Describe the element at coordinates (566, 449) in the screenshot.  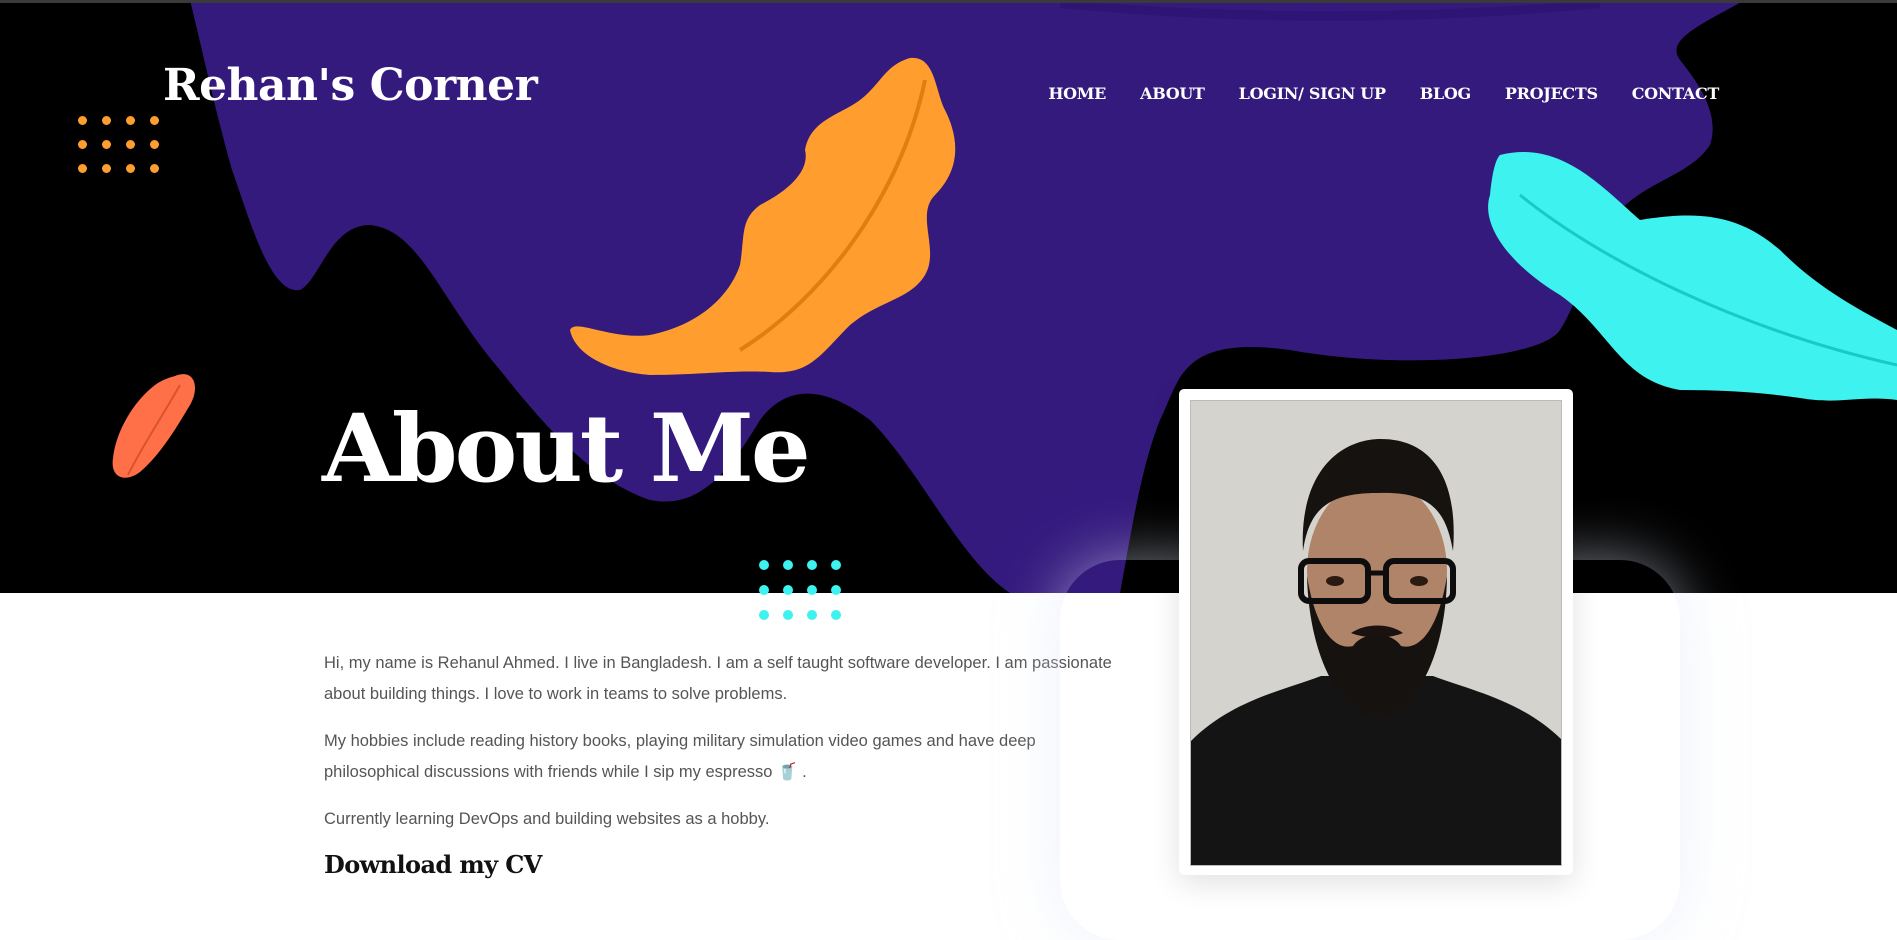
I see `page-title: About Me` at that location.